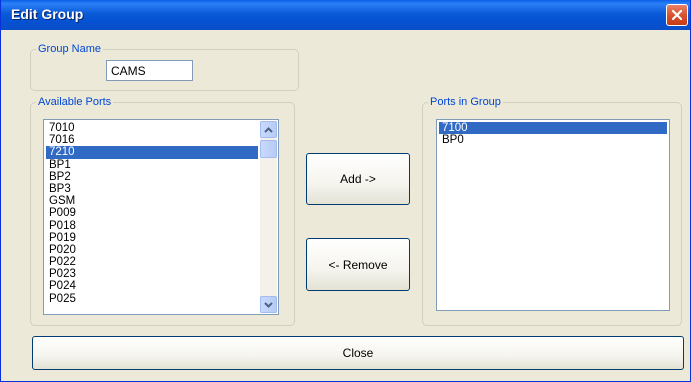 The width and height of the screenshot is (691, 382). Describe the element at coordinates (47, 14) in the screenshot. I see `window-title: Edit Group` at that location.